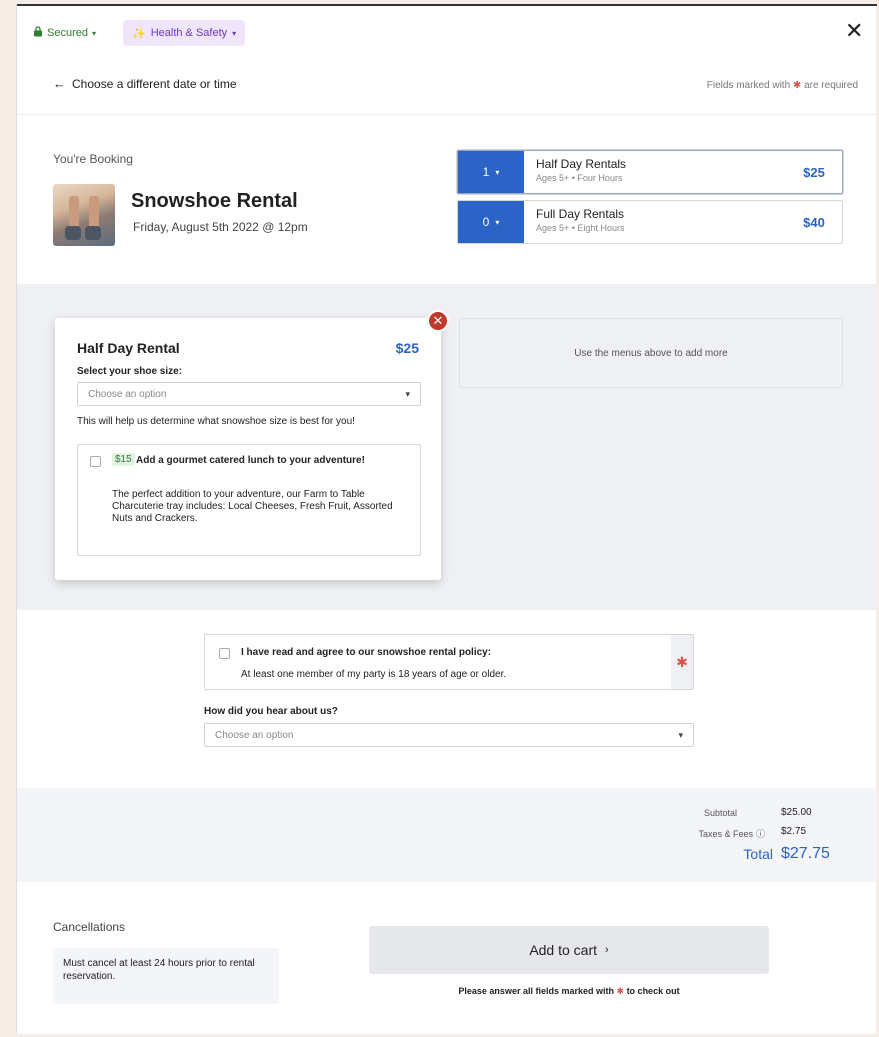  I want to click on back-link: ← Choose a different date or time, so click(145, 83).